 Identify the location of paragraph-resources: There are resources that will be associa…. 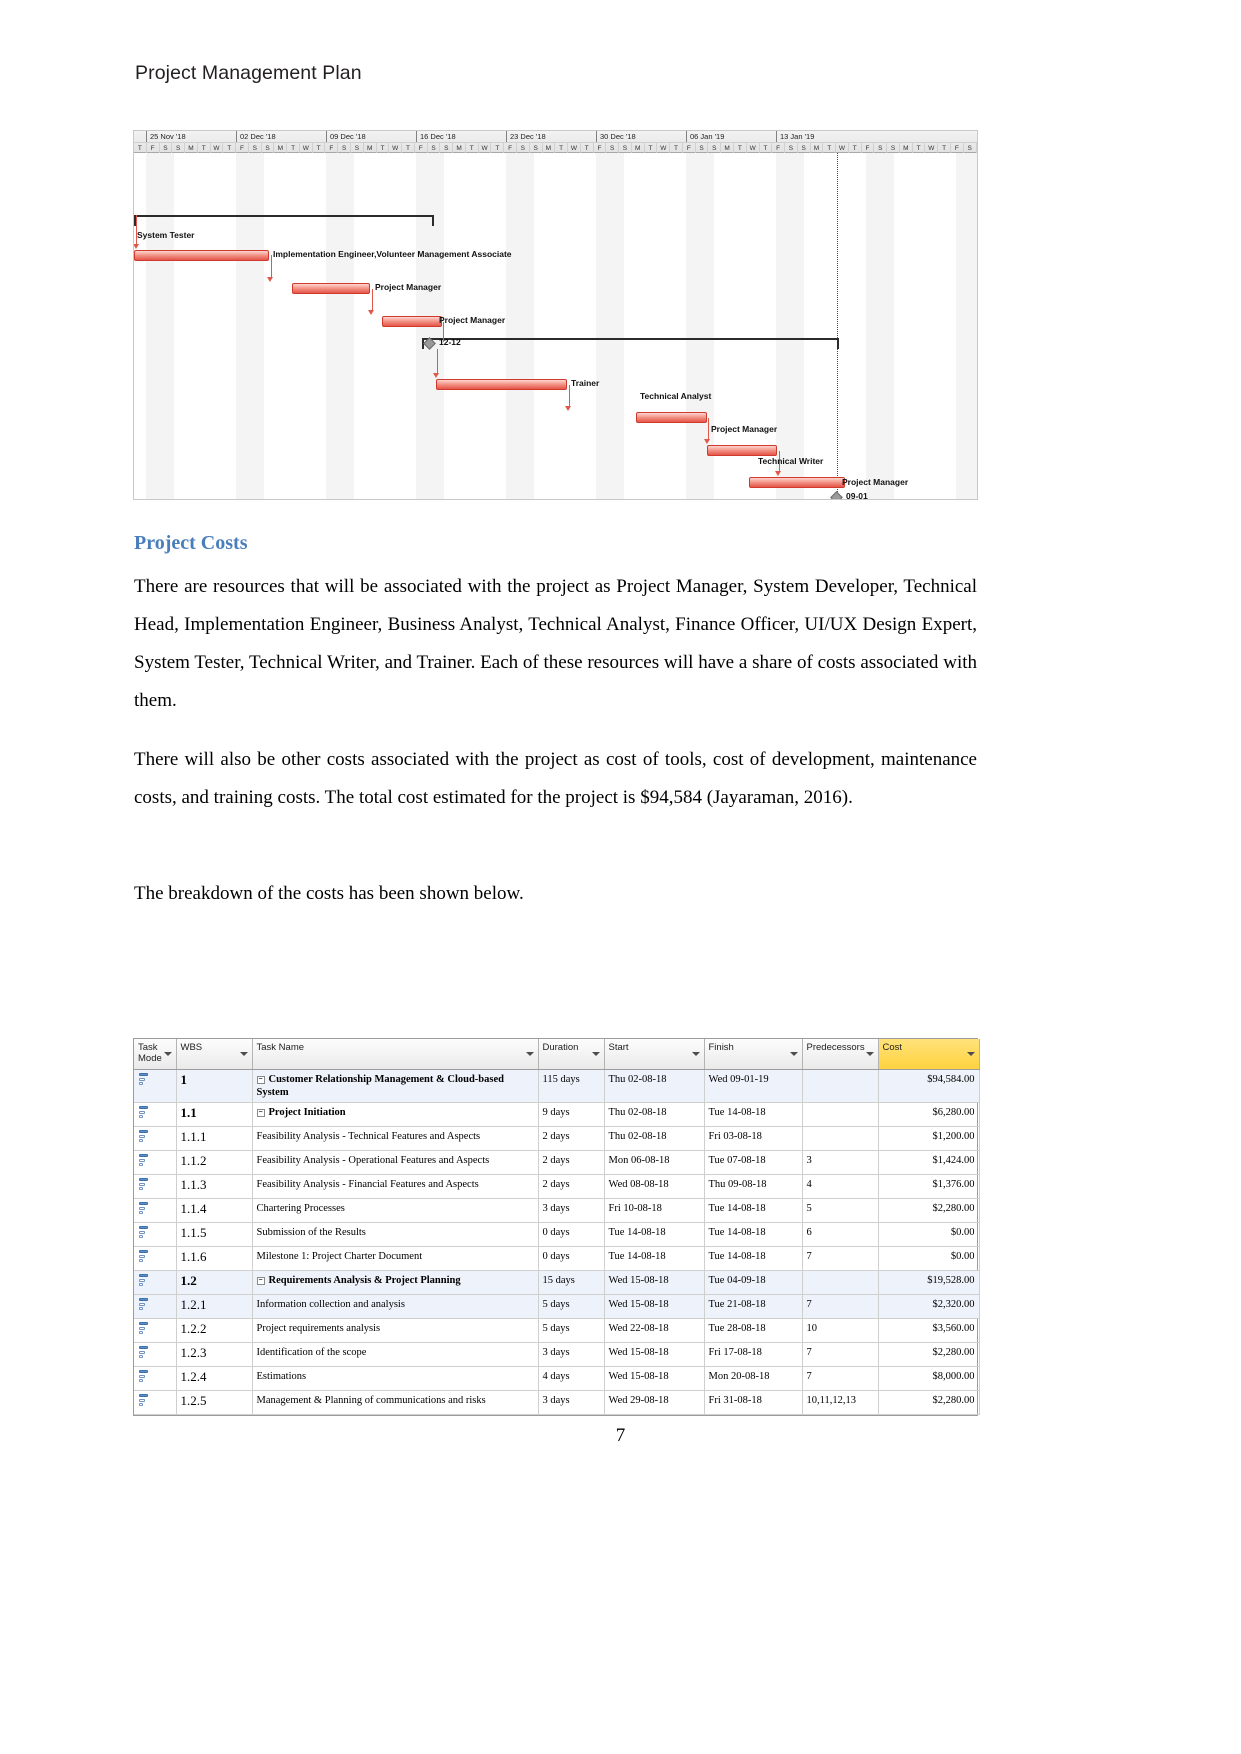
(555, 643).